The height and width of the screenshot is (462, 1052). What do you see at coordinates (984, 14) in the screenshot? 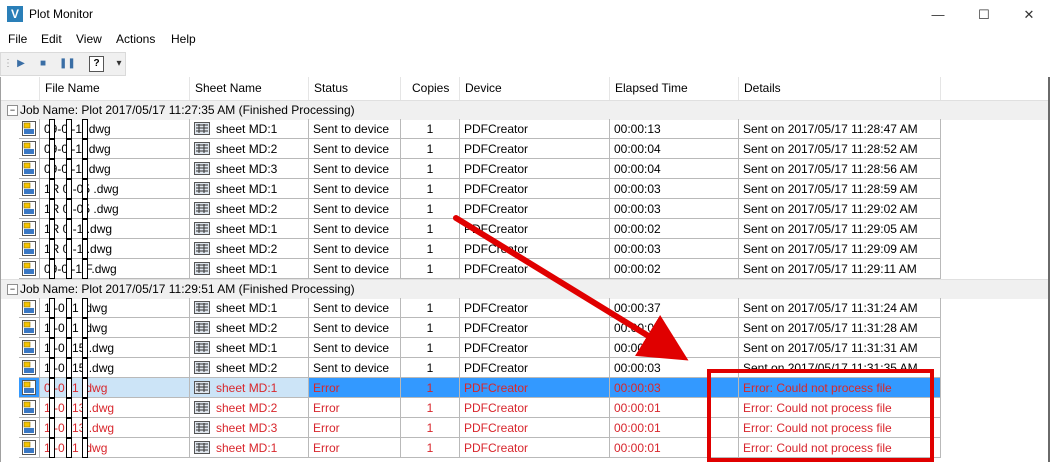
I see `maximize-button: ☐` at bounding box center [984, 14].